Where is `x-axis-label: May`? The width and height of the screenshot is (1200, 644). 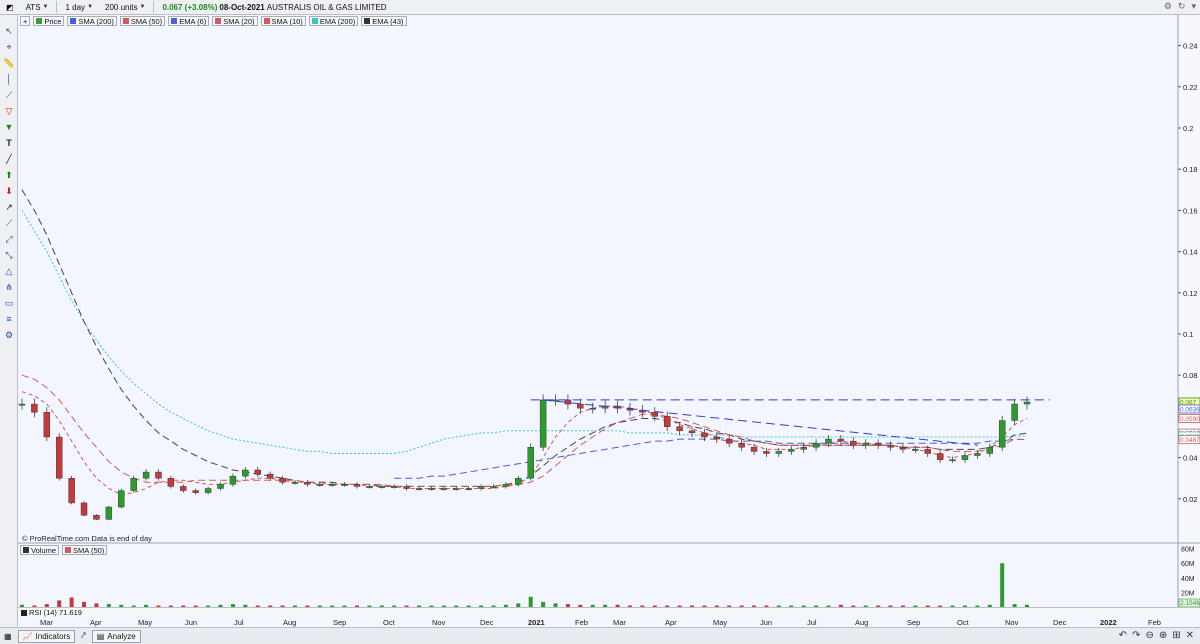
x-axis-label: May is located at coordinates (145, 622).